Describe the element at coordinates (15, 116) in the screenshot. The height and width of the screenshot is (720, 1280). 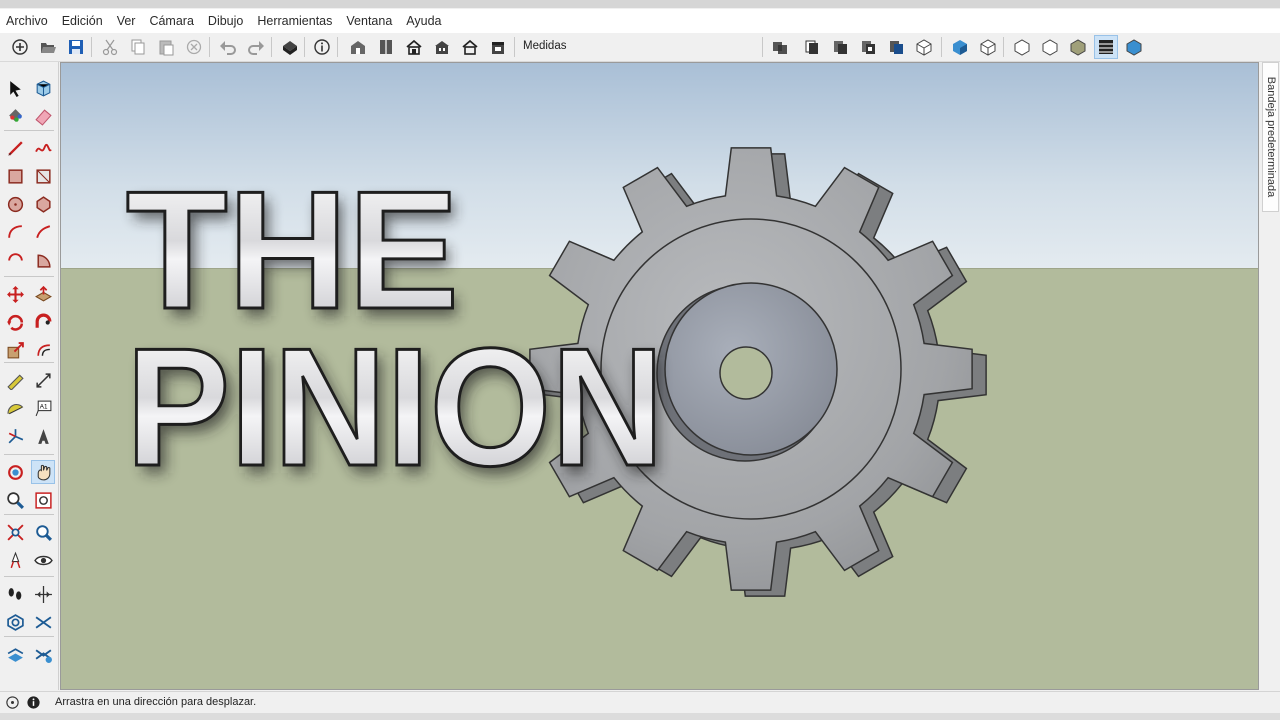
I see `paint-bucket-icon` at that location.